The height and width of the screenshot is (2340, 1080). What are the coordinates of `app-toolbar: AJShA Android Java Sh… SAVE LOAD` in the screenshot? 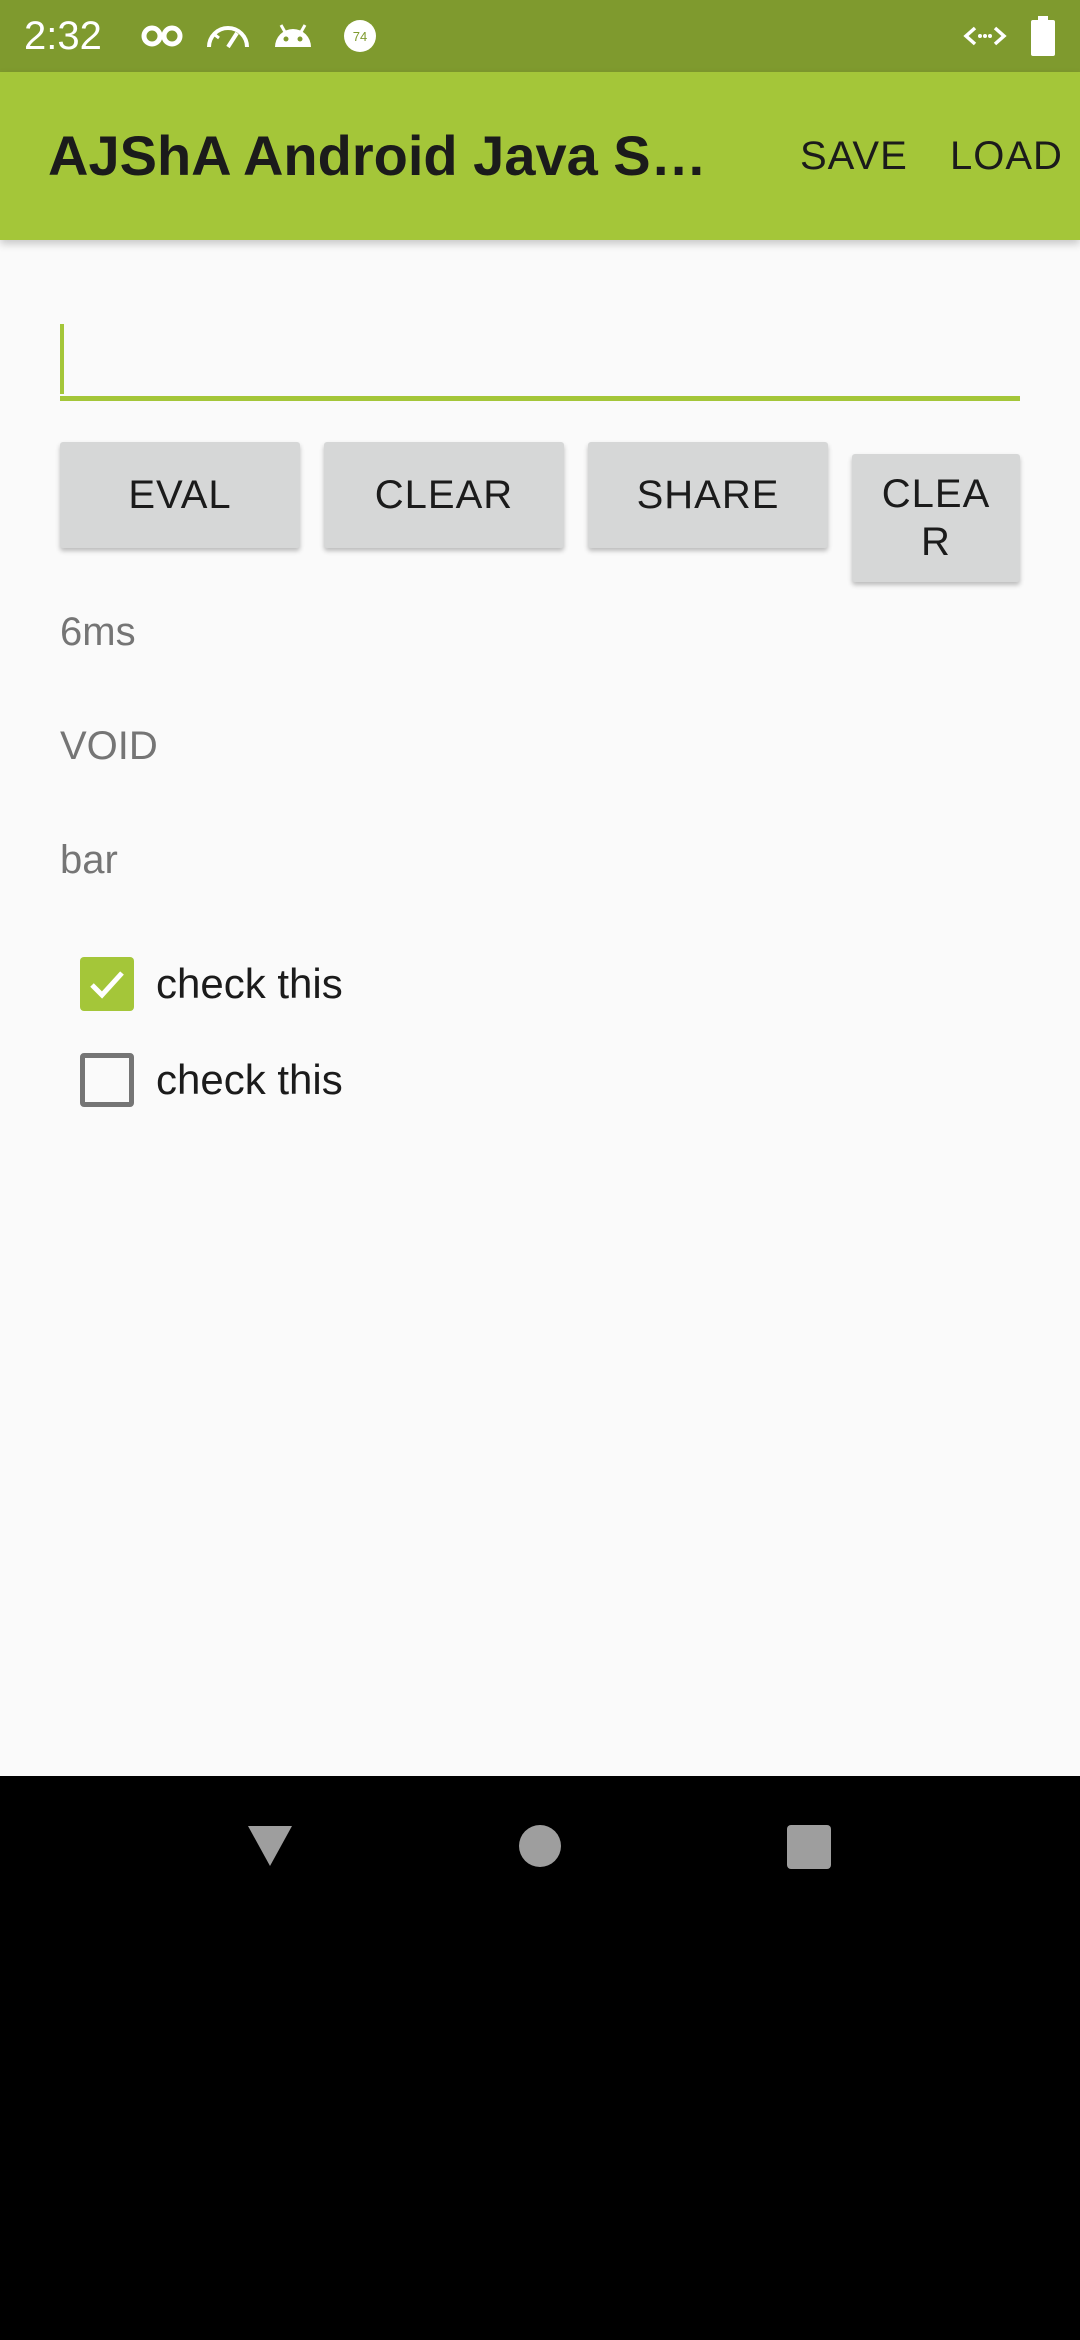 It's located at (540, 156).